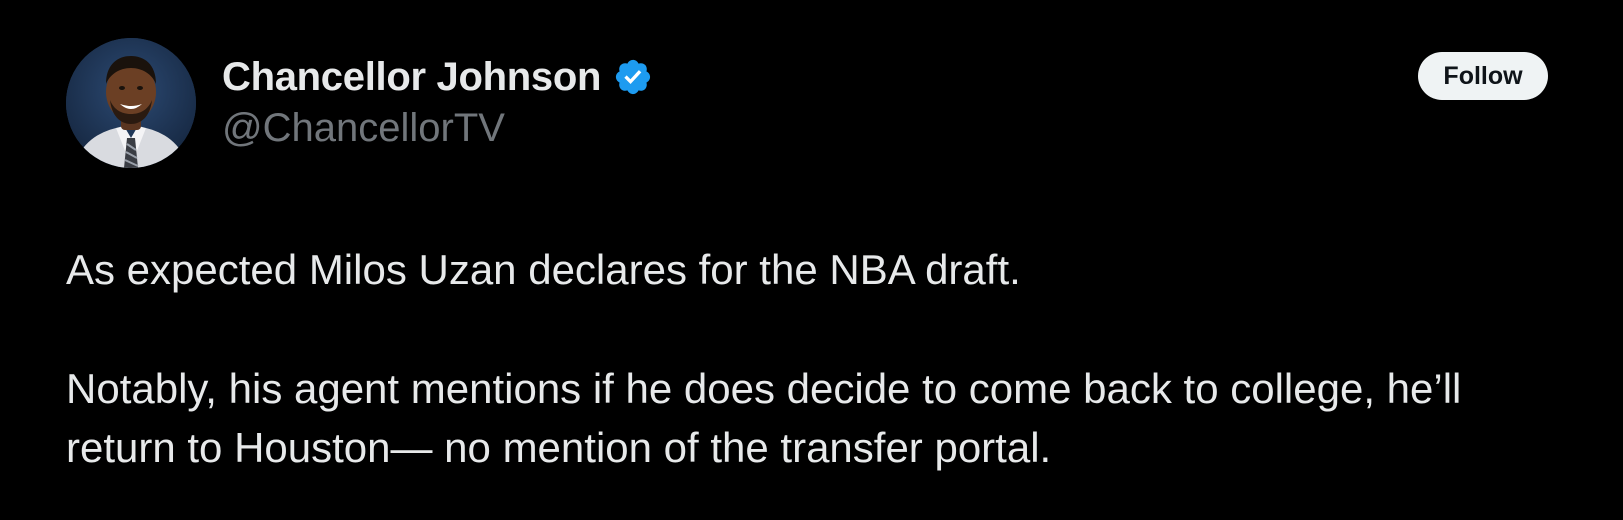 Image resolution: width=1623 pixels, height=520 pixels. I want to click on author-avatar, so click(131, 103).